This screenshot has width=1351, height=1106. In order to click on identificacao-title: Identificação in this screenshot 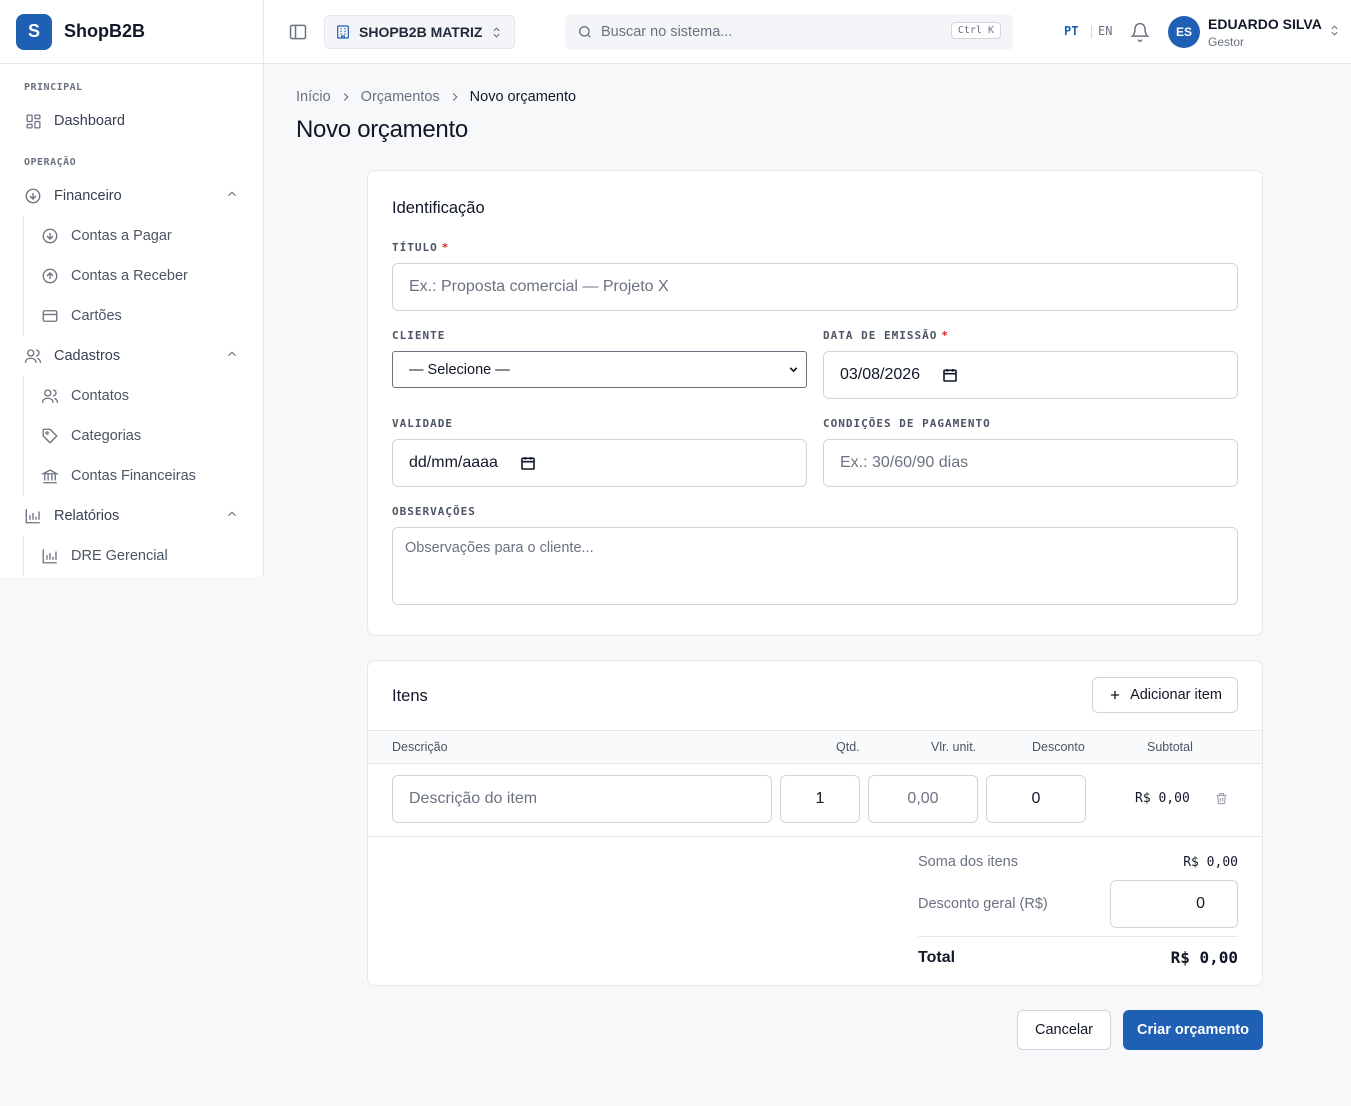, I will do `click(438, 208)`.